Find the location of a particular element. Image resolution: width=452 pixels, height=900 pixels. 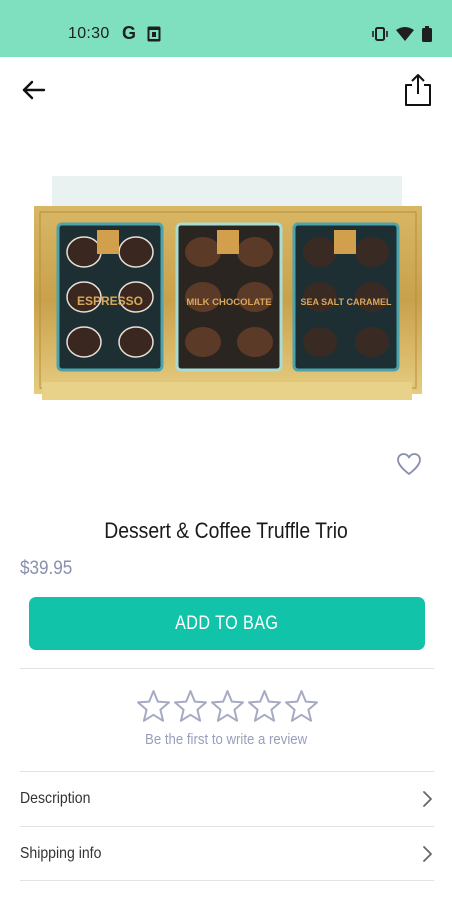

battery-icon is located at coordinates (427, 34).